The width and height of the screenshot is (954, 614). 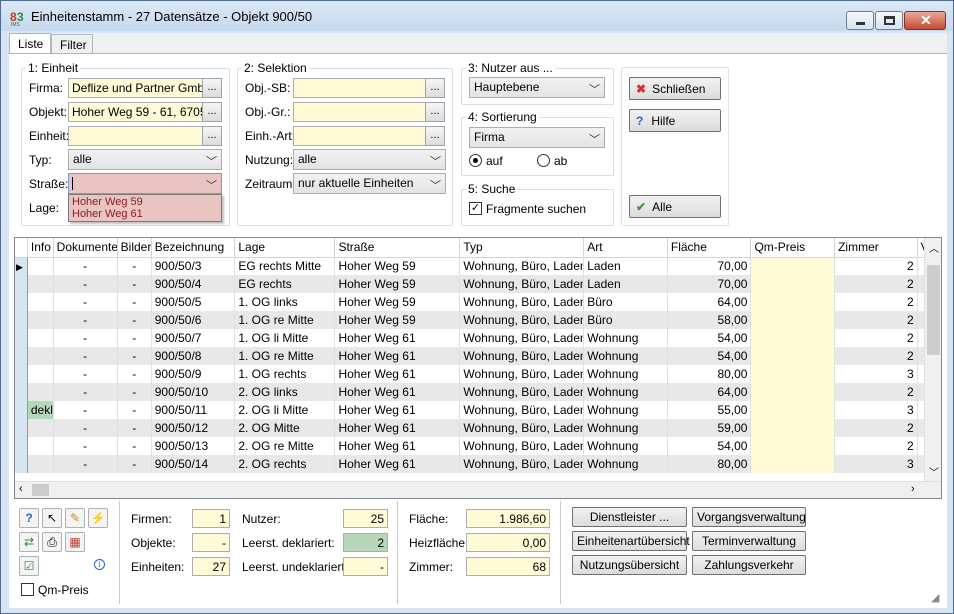 I want to click on column-header: Dokumente, so click(x=85, y=248).